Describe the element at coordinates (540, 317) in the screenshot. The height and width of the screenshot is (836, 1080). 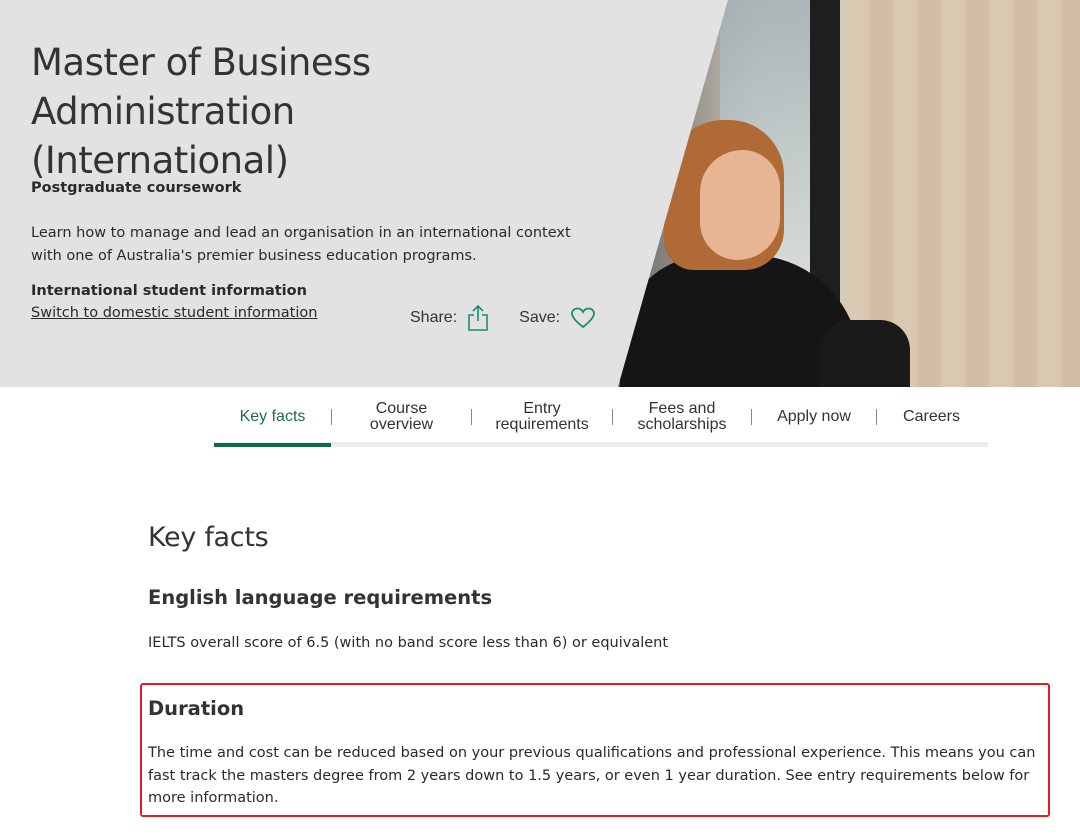
I see `save-label: Save:` at that location.